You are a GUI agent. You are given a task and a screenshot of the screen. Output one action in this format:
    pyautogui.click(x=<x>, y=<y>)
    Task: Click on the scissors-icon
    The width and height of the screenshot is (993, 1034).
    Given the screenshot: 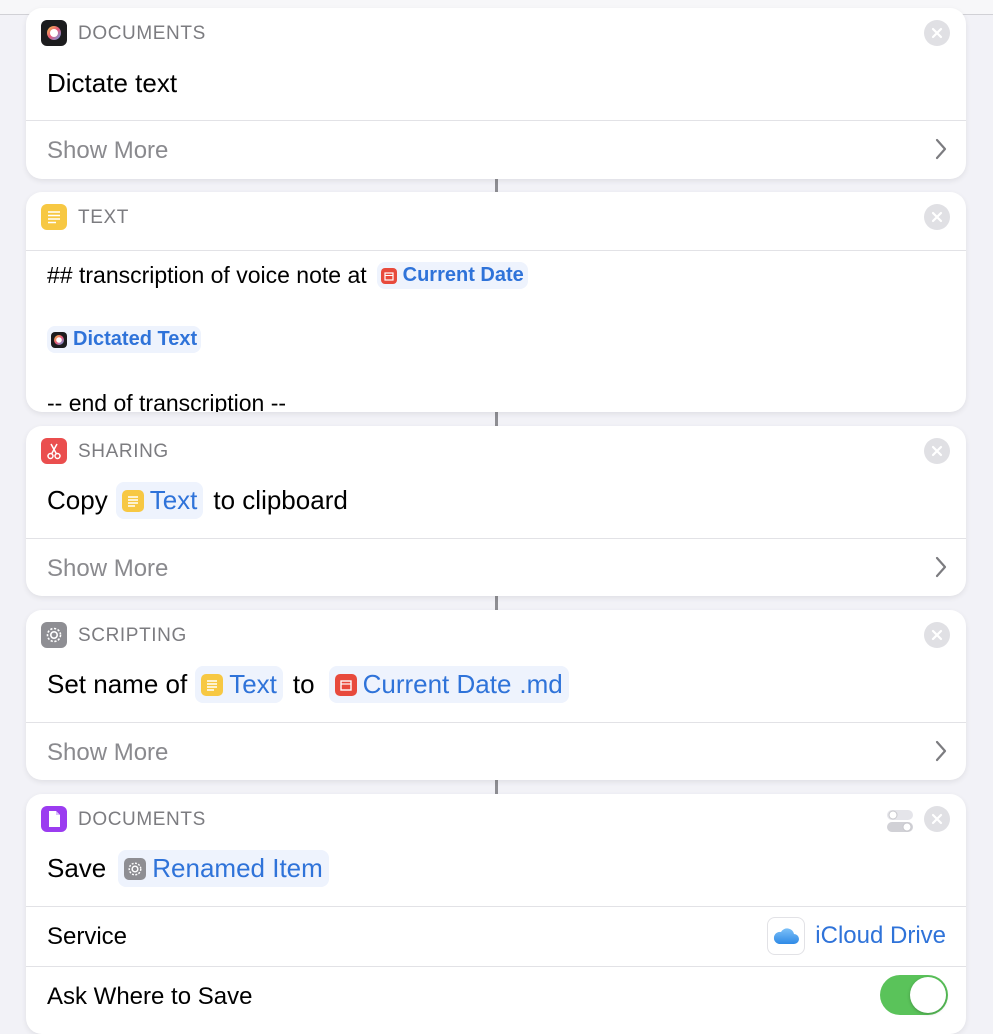 What is the action you would take?
    pyautogui.click(x=54, y=451)
    